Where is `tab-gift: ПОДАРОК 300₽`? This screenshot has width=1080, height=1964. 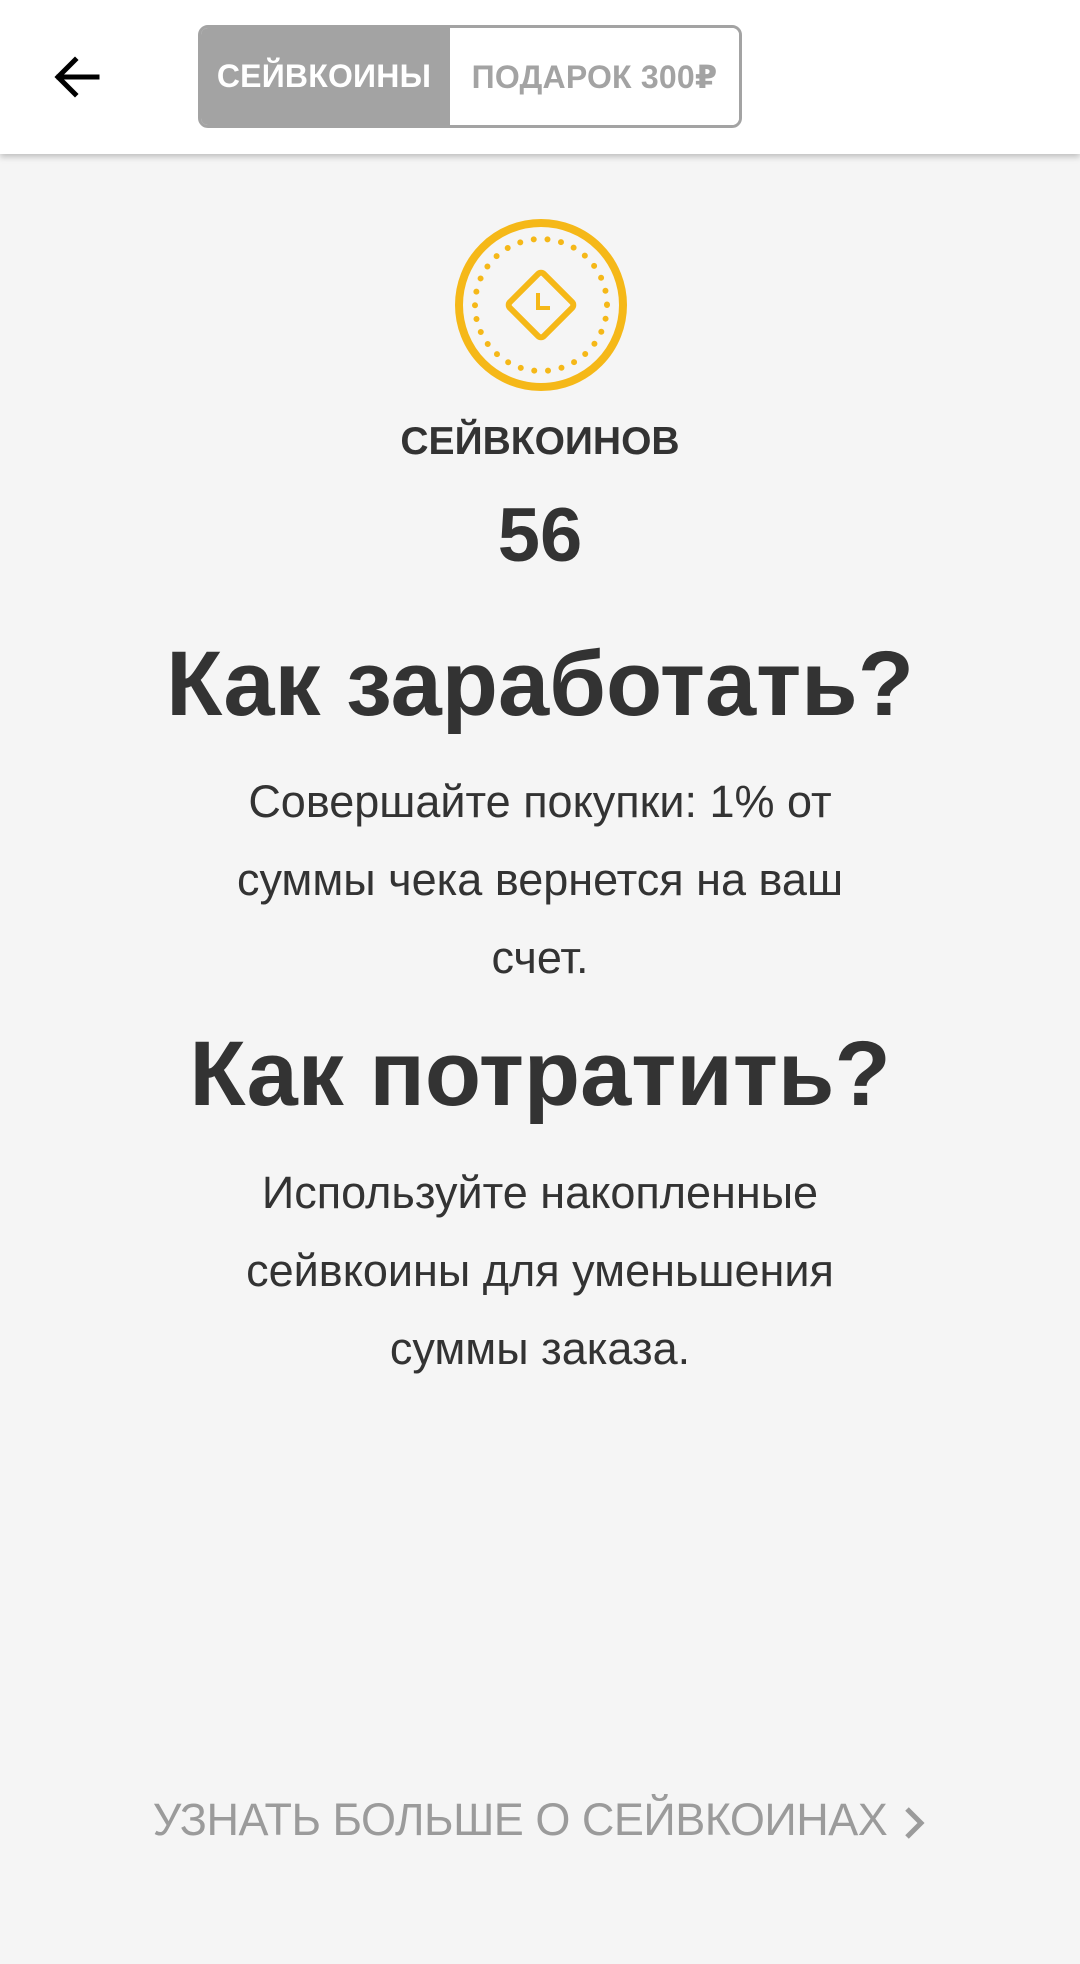
tab-gift: ПОДАРОК 300₽ is located at coordinates (594, 76).